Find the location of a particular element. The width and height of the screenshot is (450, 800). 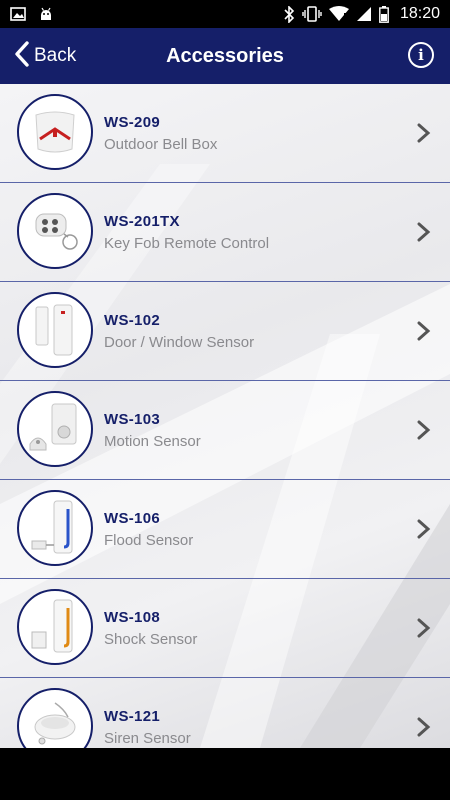

door-sensor-icon is located at coordinates (55, 330).